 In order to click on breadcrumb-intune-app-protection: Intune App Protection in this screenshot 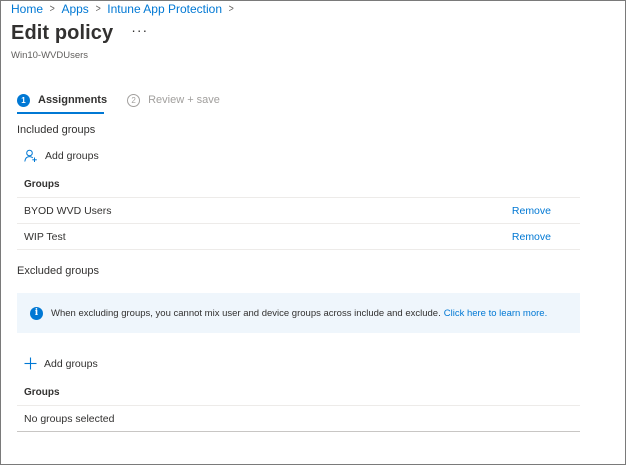, I will do `click(164, 9)`.